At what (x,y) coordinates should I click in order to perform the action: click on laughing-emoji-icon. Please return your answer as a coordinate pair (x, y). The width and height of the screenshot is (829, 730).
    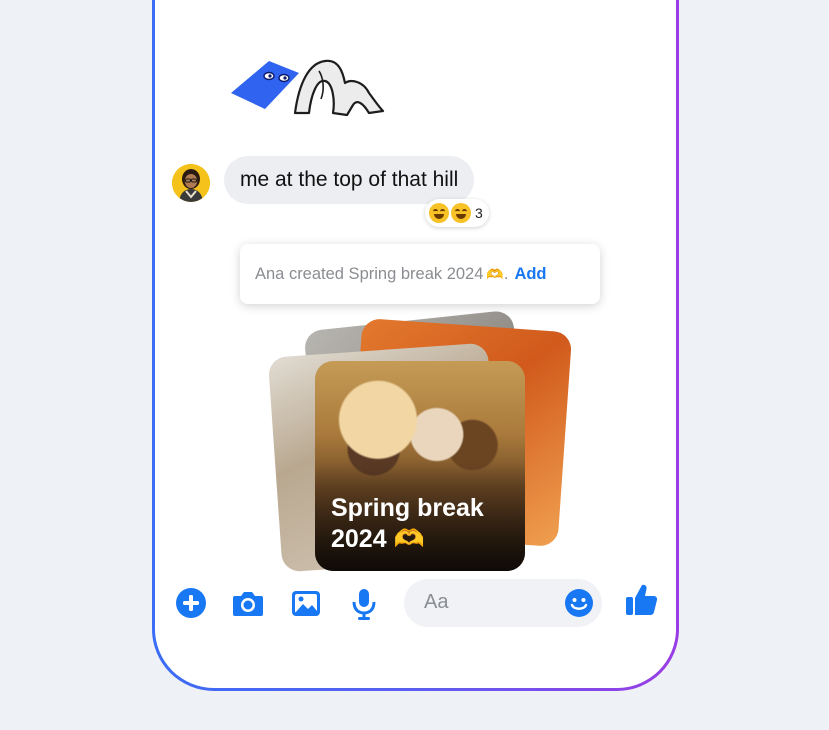
    Looking at the image, I should click on (461, 213).